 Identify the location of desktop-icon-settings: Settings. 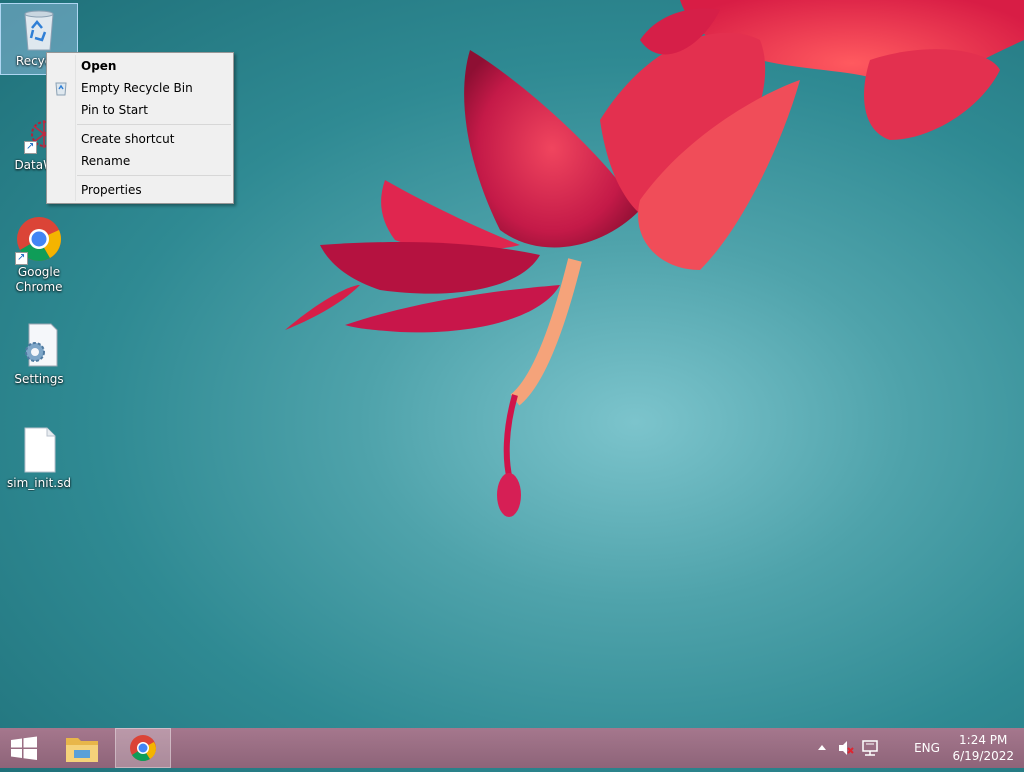
(39, 354).